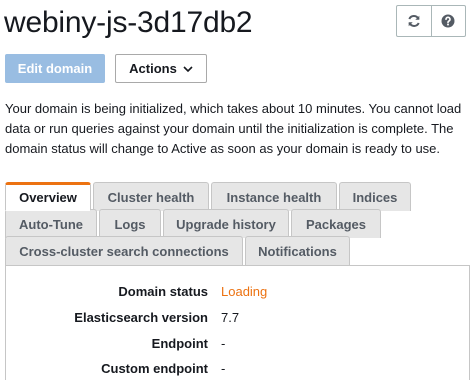  I want to click on custom-endpoint-value: -, so click(223, 368).